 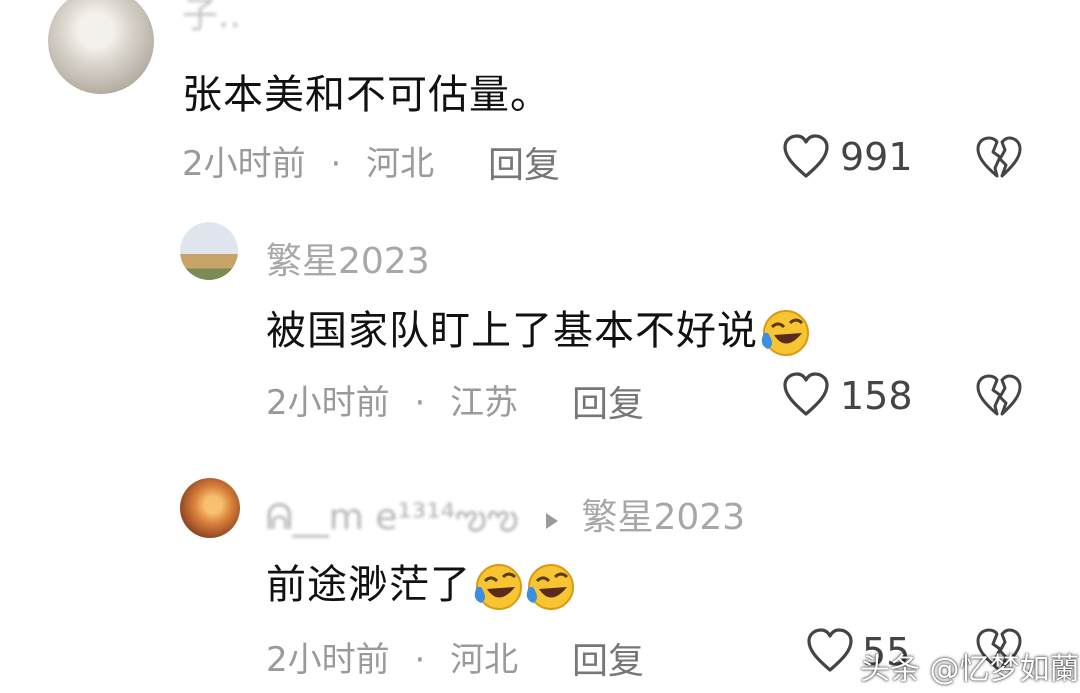 What do you see at coordinates (392, 517) in the screenshot?
I see `username: ᕱ__m e¹³¹⁴ఌఌ` at bounding box center [392, 517].